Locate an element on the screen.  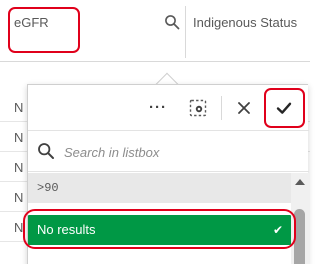
scroll-up-arrow-icon is located at coordinates (300, 182).